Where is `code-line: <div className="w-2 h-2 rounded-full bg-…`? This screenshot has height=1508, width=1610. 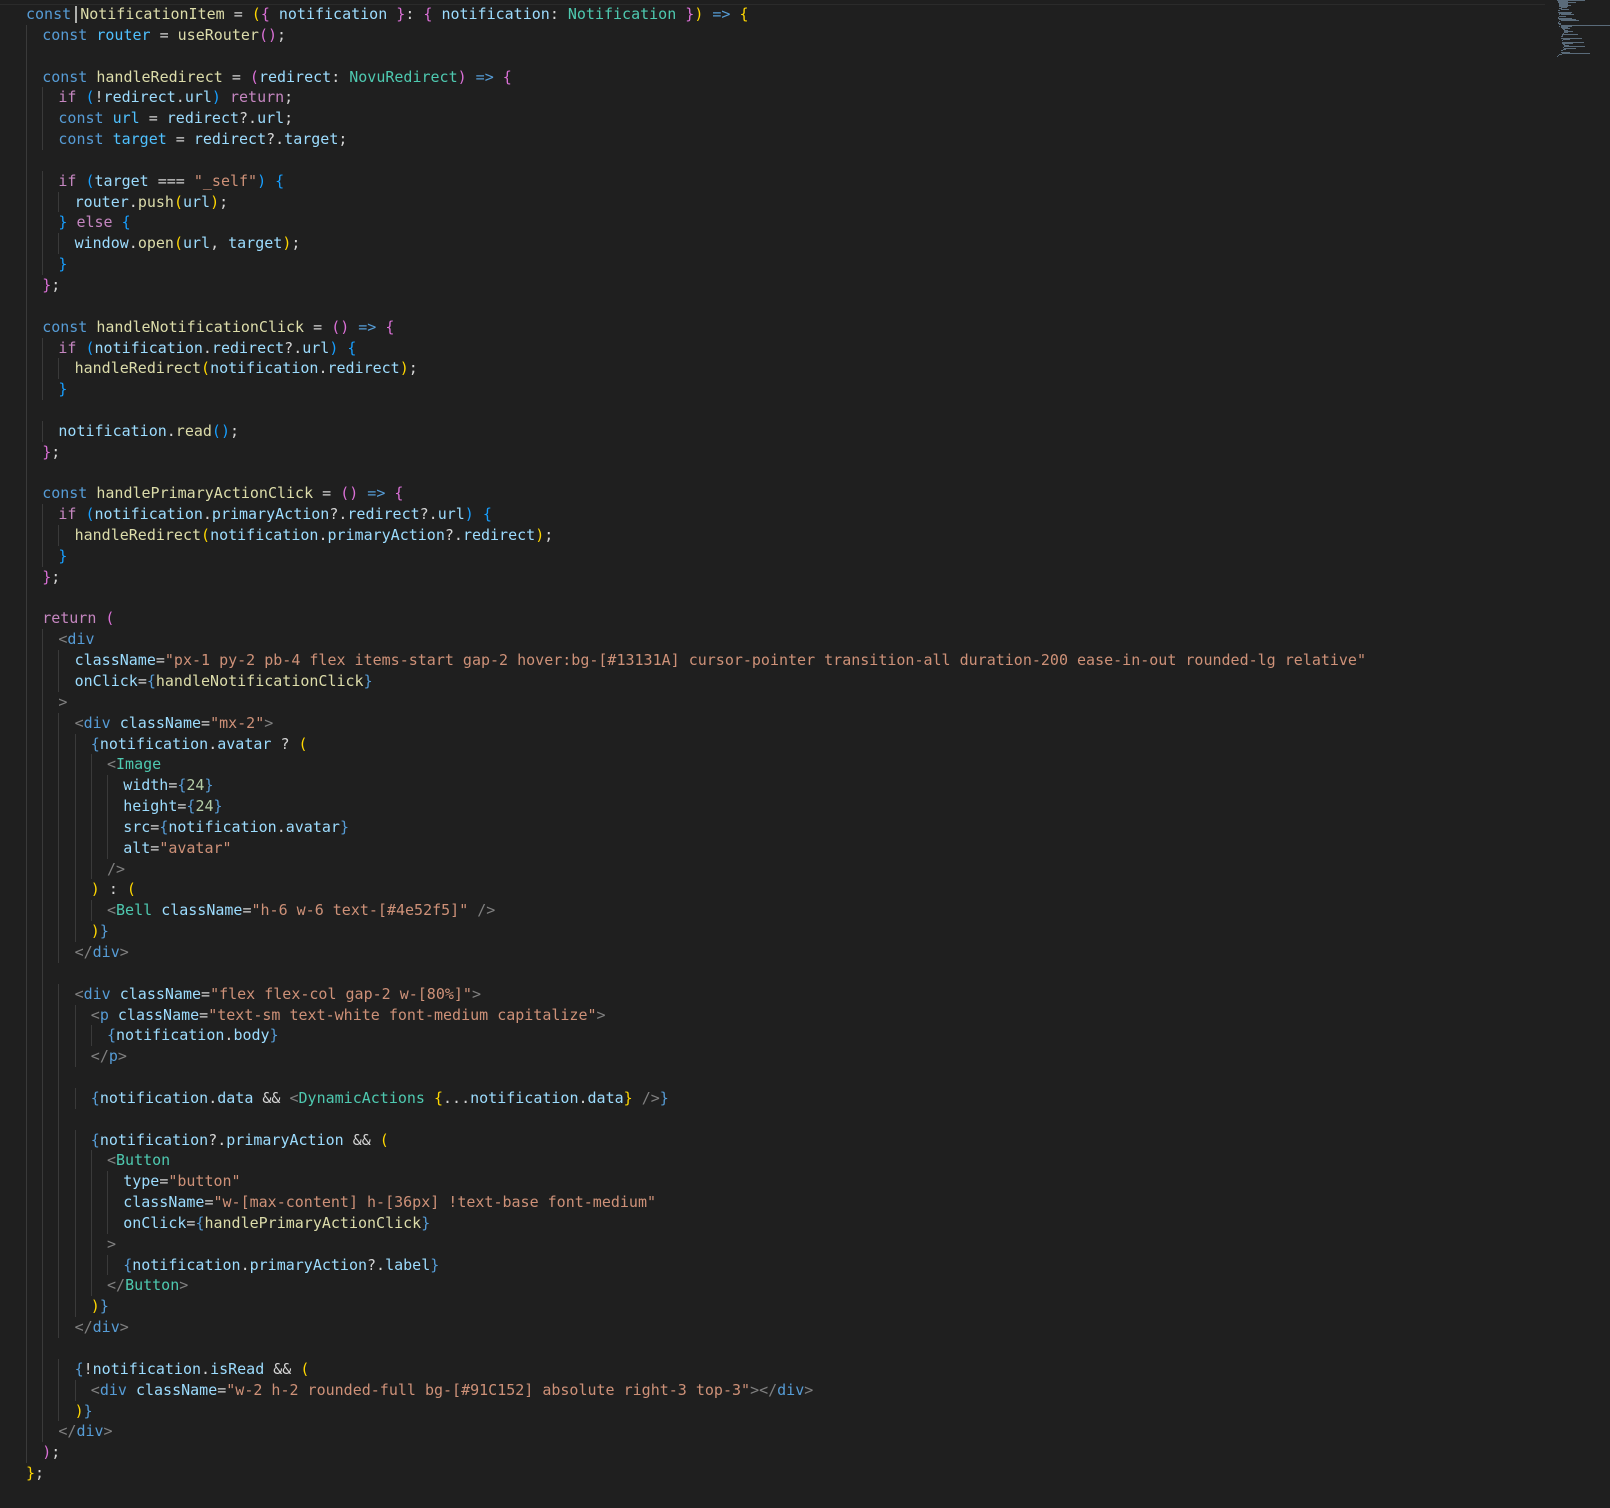
code-line: <div className="w-2 h-2 rounded-full bg-… is located at coordinates (696, 1390).